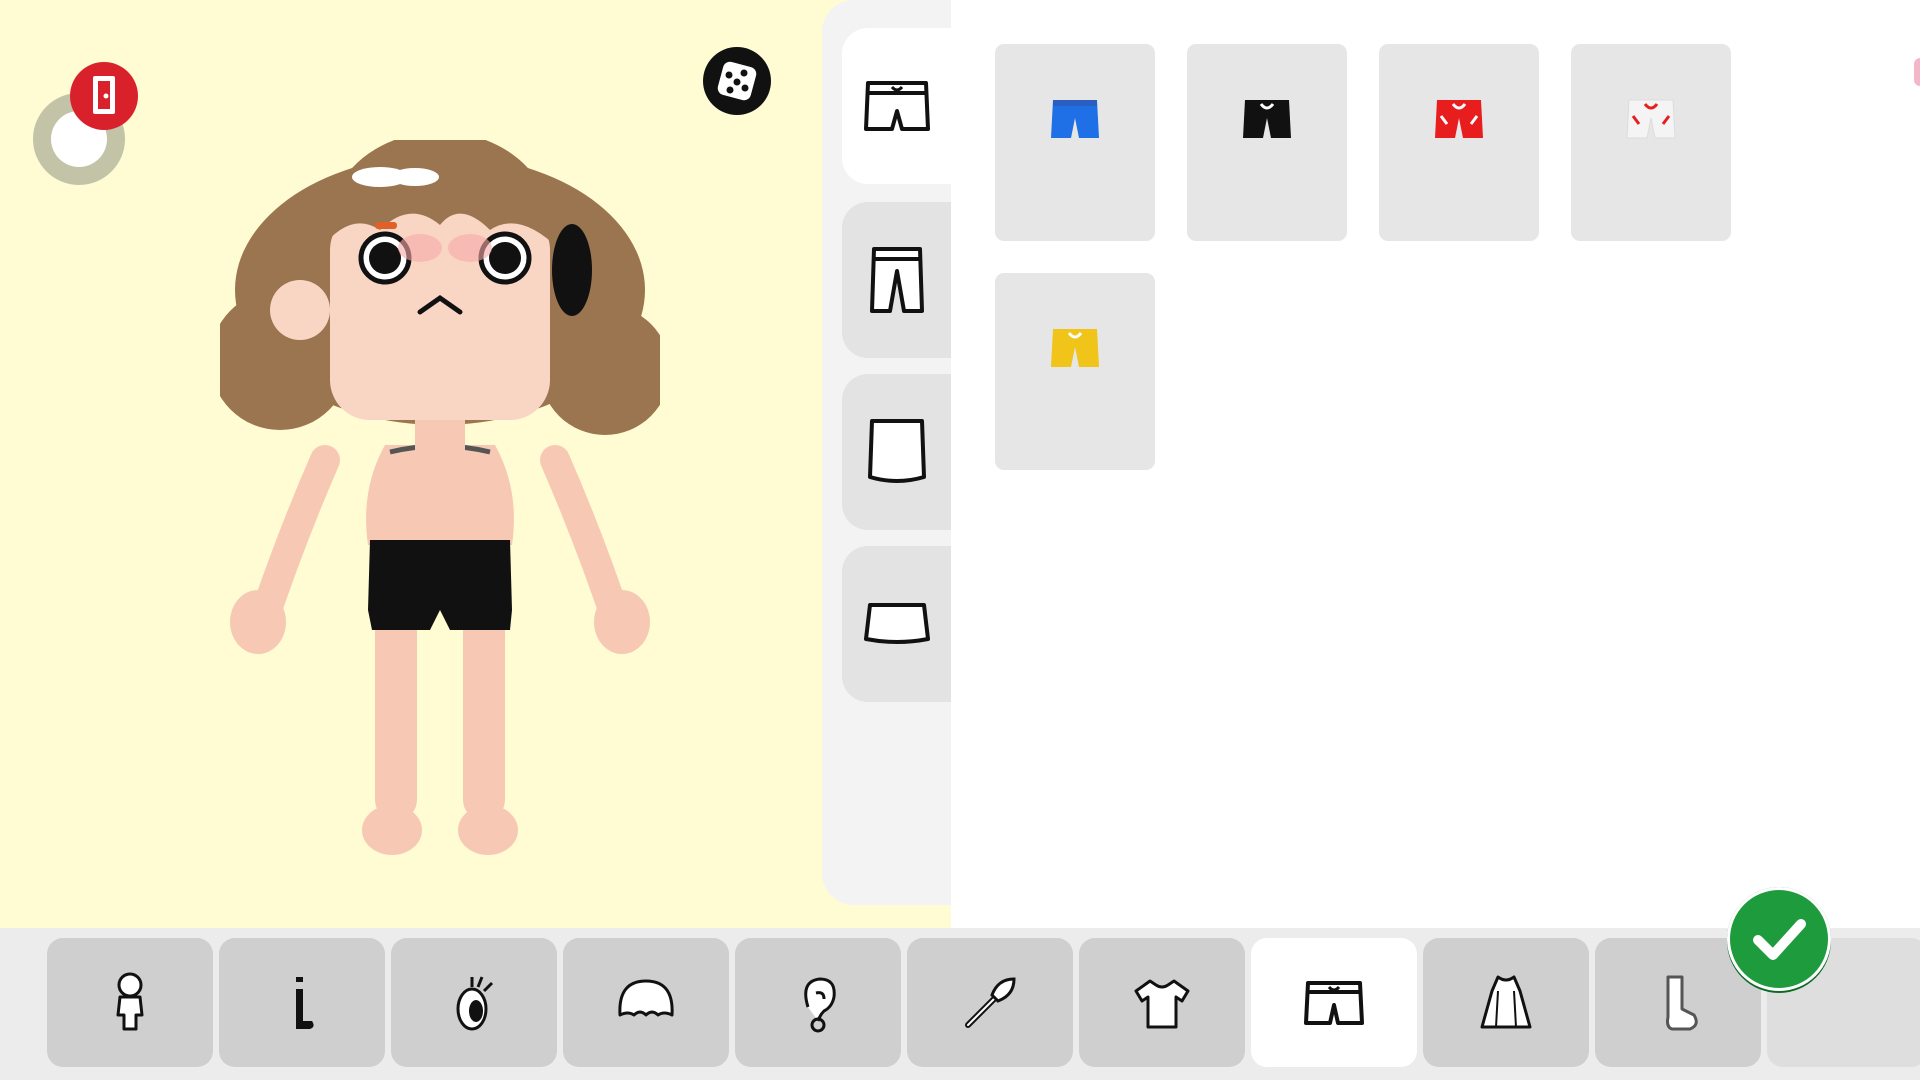 This screenshot has height=1080, width=1920. I want to click on subtab-short-skirt, so click(896, 624).